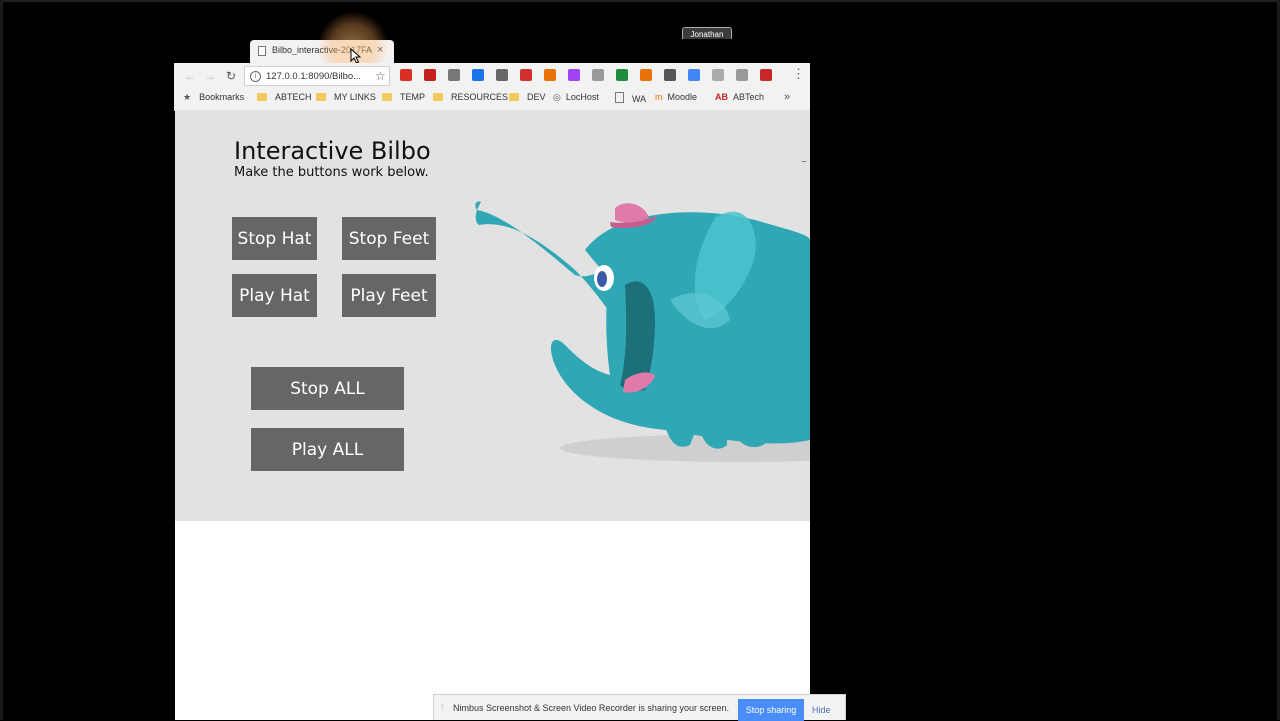  What do you see at coordinates (413, 97) in the screenshot?
I see `bookmark-label: TEMP` at bounding box center [413, 97].